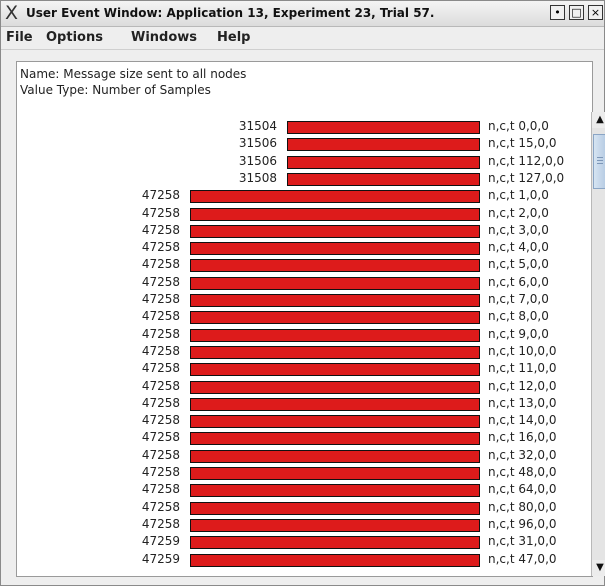 Image resolution: width=605 pixels, height=586 pixels. What do you see at coordinates (518, 264) in the screenshot?
I see `bar-category-label: n,c,t 5,0,0` at bounding box center [518, 264].